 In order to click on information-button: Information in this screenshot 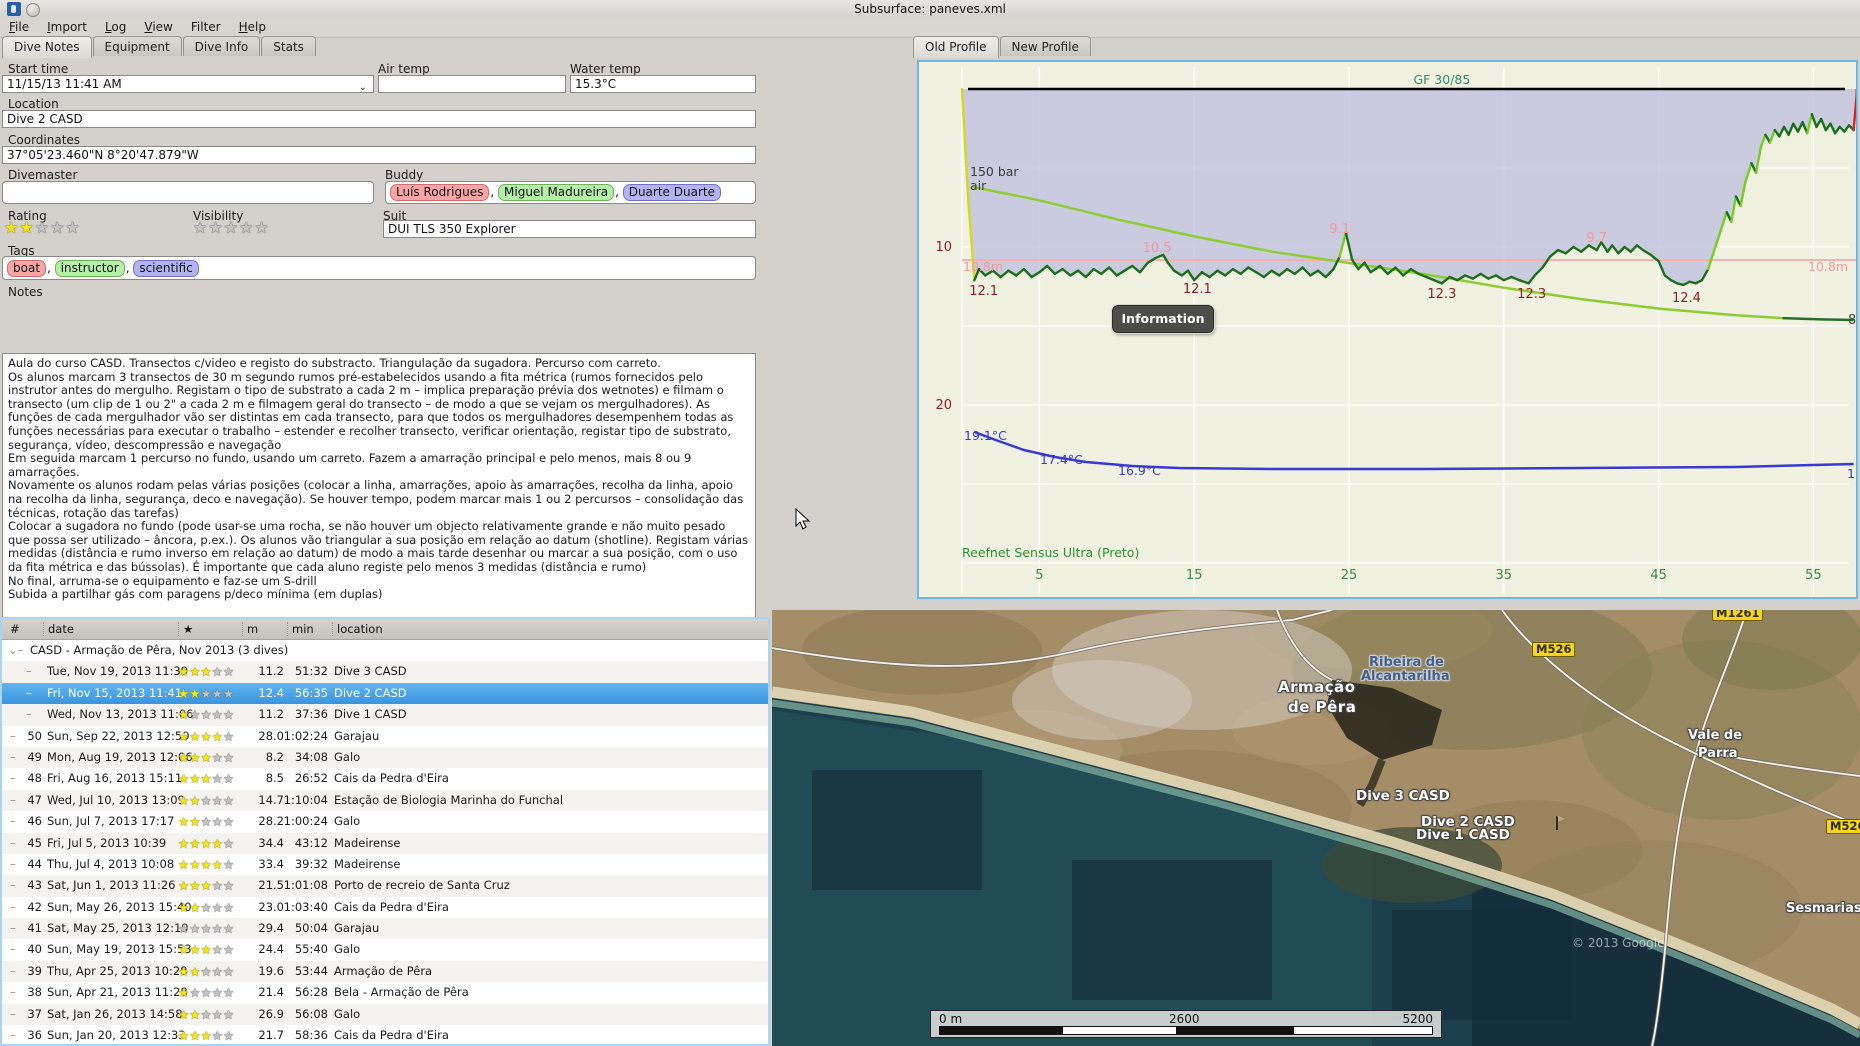, I will do `click(1163, 319)`.